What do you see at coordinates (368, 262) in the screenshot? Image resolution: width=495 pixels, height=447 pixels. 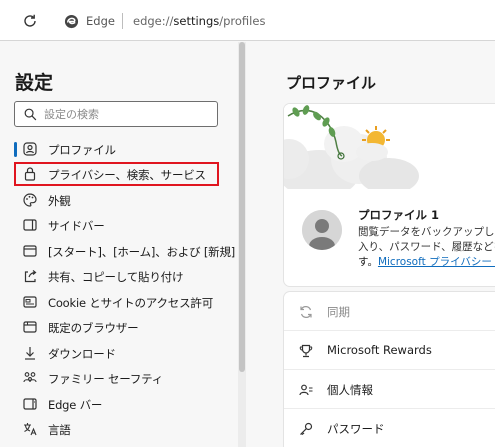 I see `privacy-prefix: す。` at bounding box center [368, 262].